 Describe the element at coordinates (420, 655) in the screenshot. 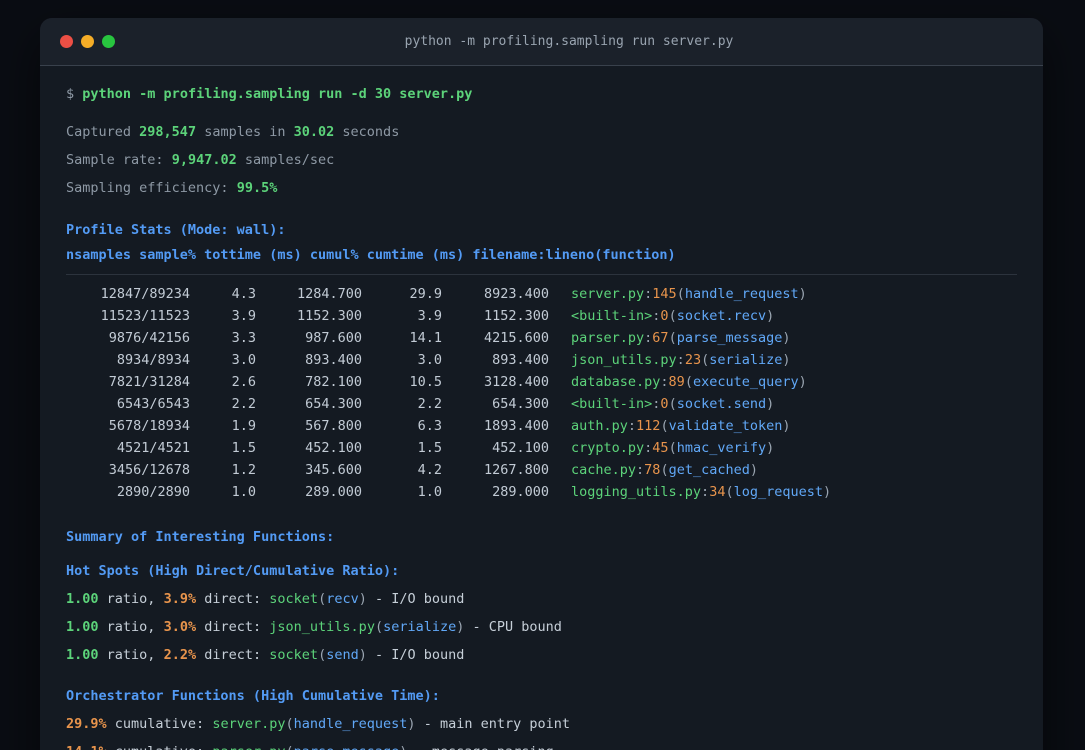

I see `bound-note: - I/O bound` at that location.